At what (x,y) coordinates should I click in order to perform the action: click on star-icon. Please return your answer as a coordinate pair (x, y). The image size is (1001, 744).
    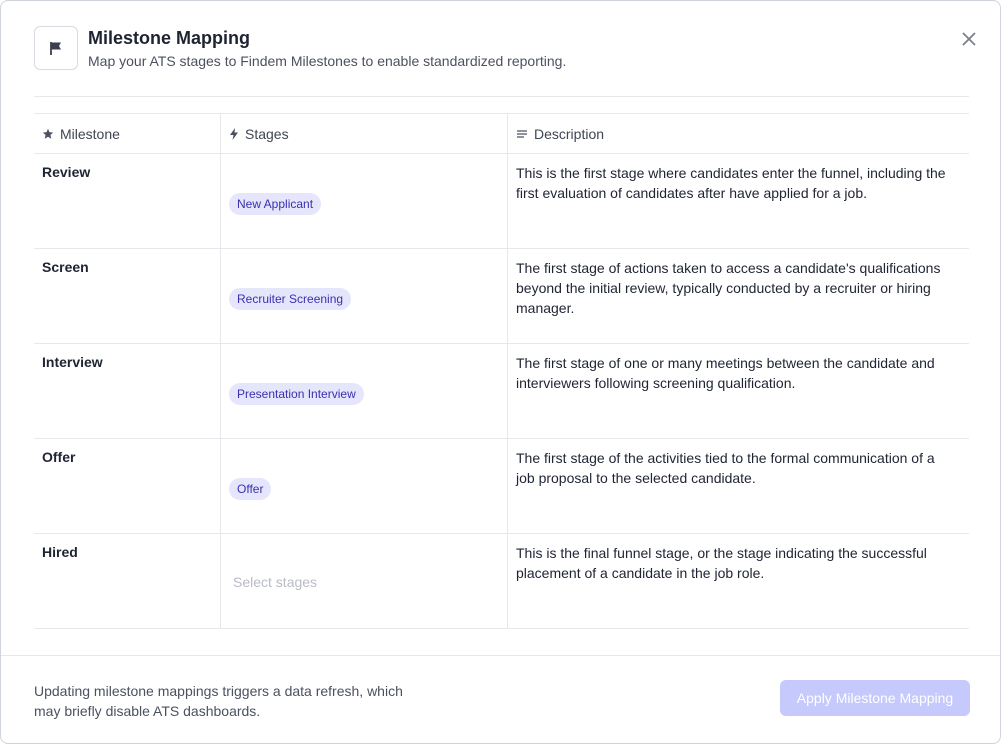
    Looking at the image, I should click on (48, 133).